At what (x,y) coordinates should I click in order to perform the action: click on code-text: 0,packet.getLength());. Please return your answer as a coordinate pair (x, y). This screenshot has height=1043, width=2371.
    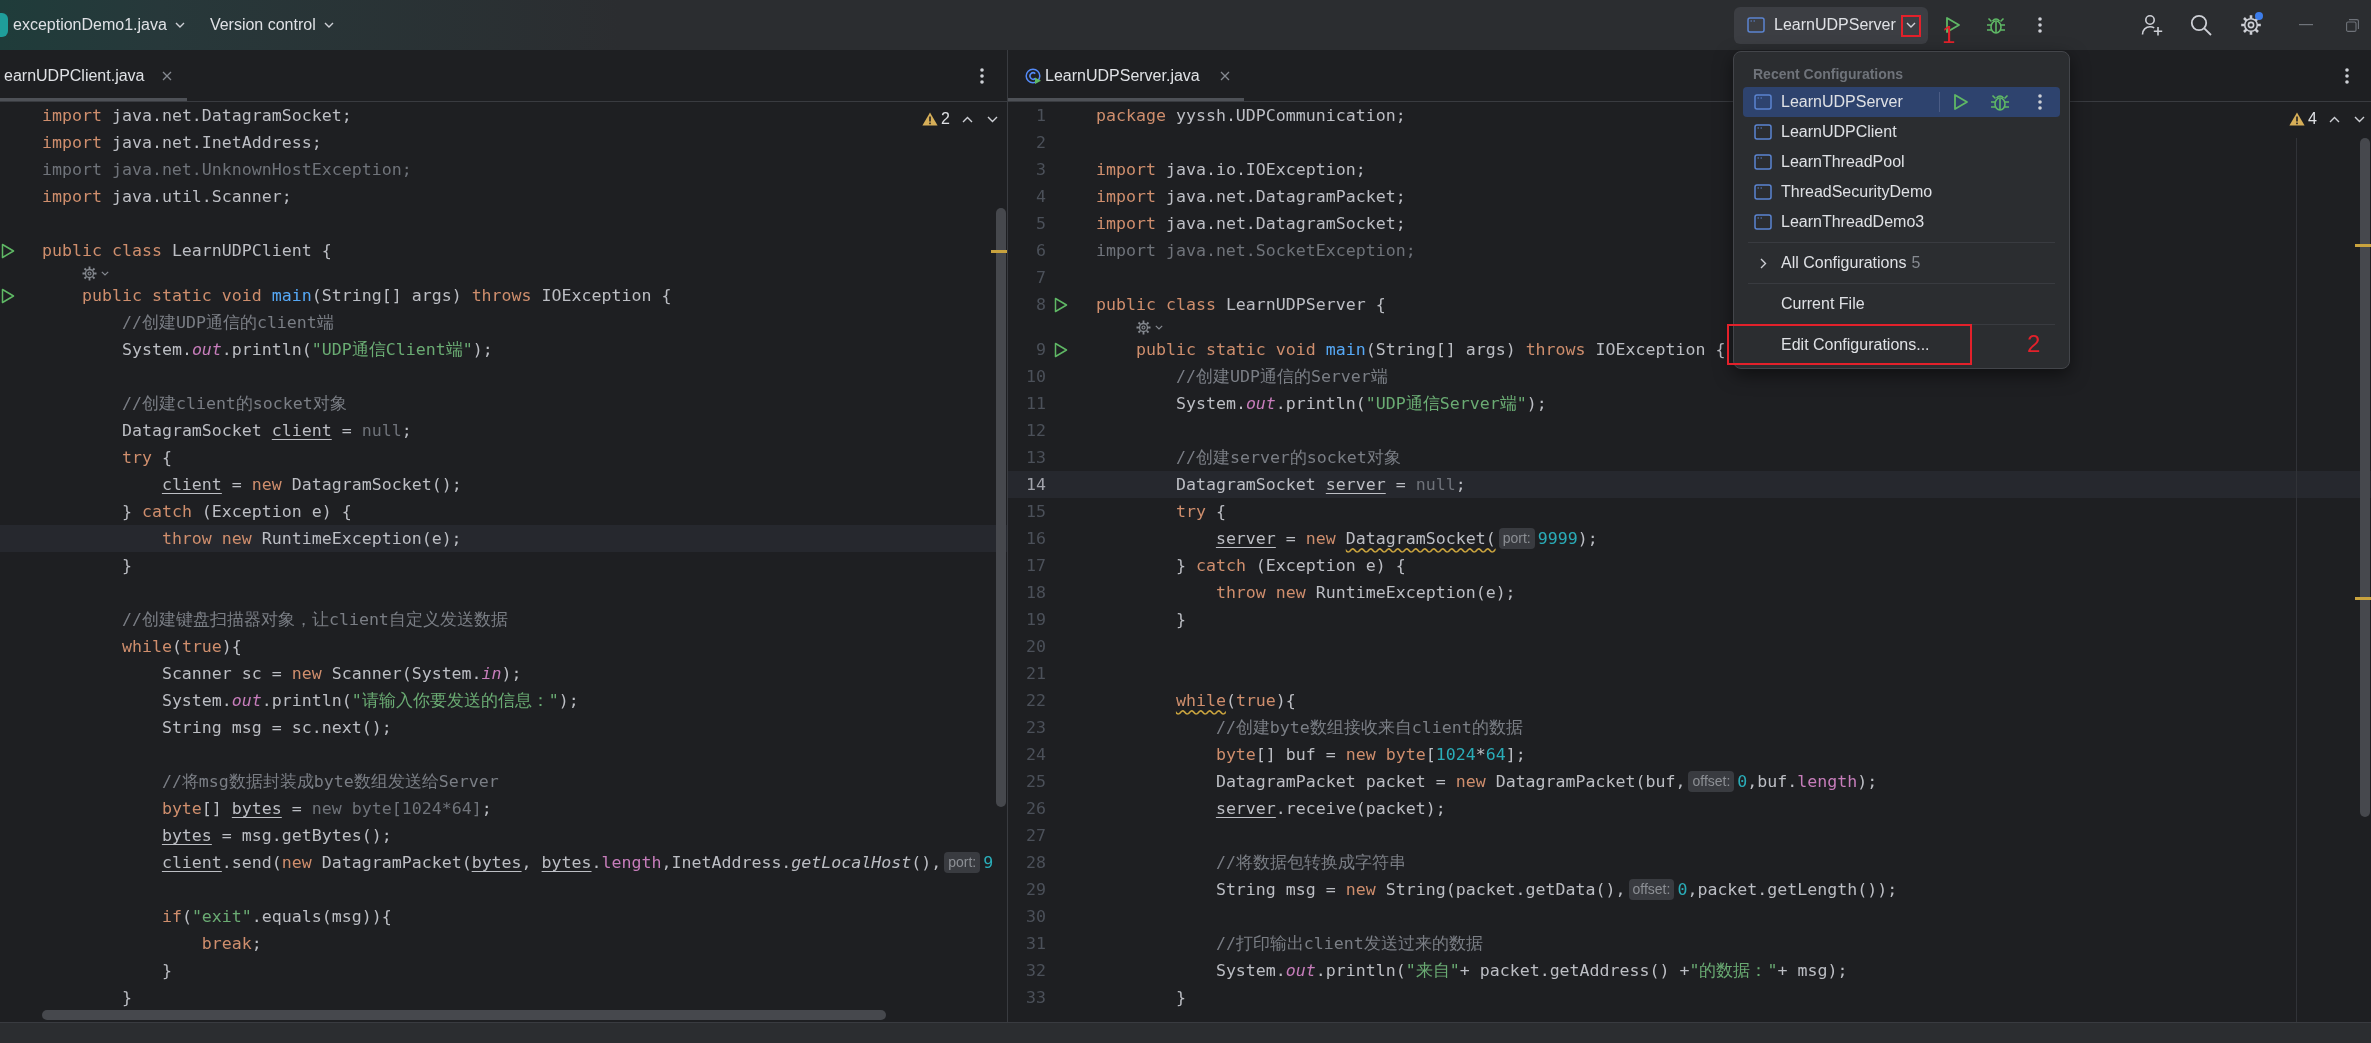
    Looking at the image, I should click on (1787, 890).